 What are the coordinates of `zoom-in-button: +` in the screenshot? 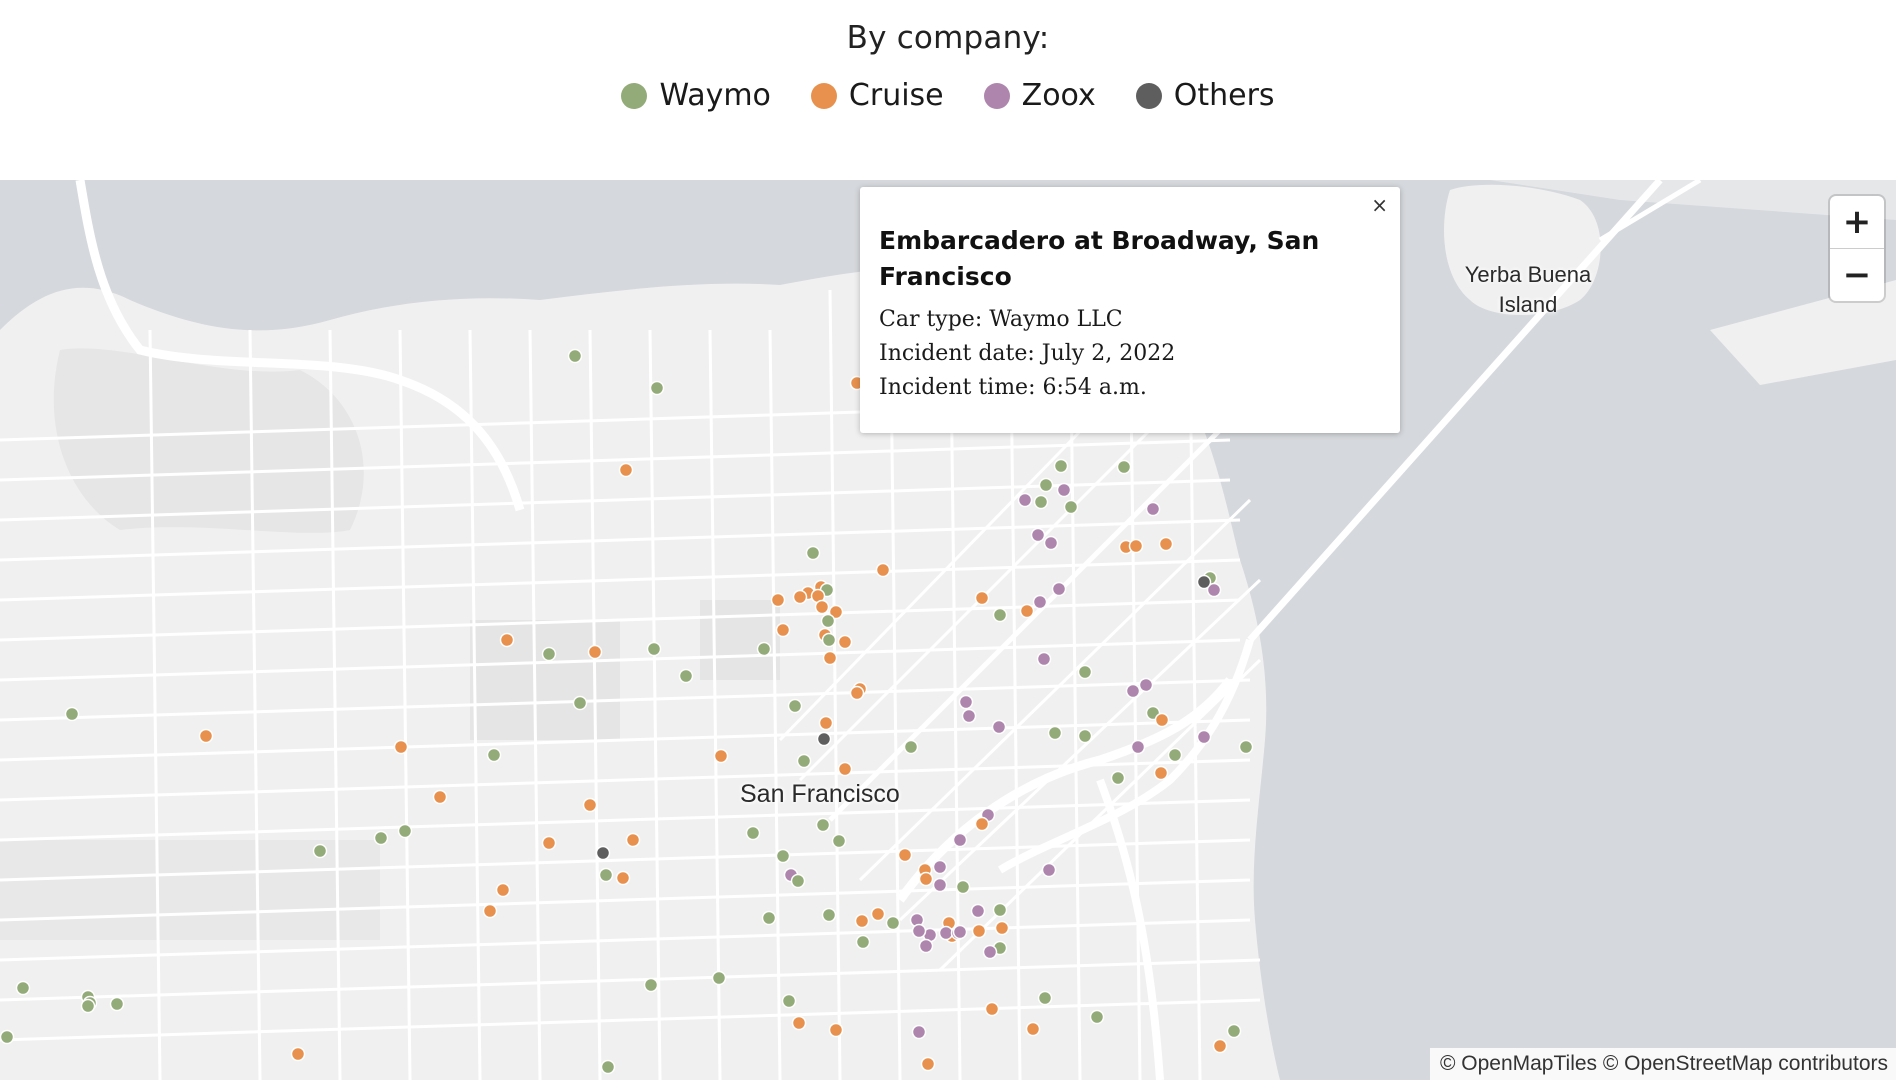 It's located at (1857, 222).